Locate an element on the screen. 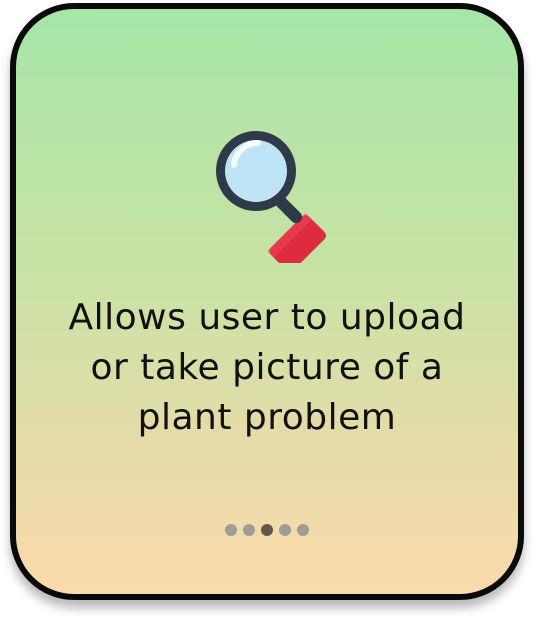 This screenshot has width=540, height=624. magnifying-glass-icon is located at coordinates (276, 197).